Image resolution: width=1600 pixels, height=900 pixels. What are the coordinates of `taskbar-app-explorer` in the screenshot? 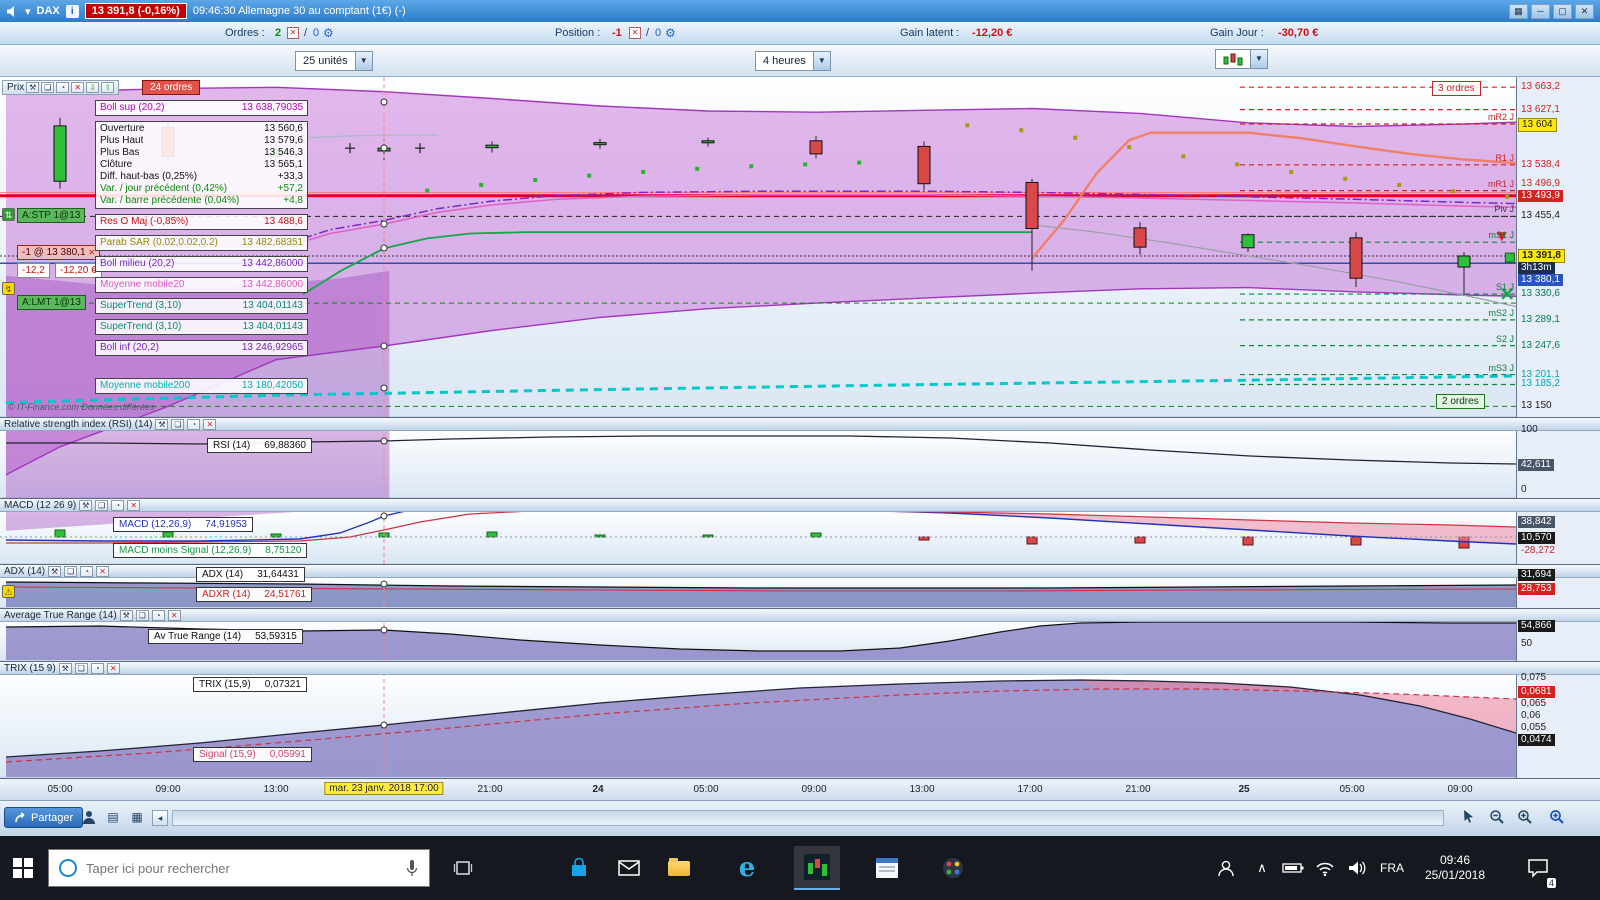 It's located at (679, 868).